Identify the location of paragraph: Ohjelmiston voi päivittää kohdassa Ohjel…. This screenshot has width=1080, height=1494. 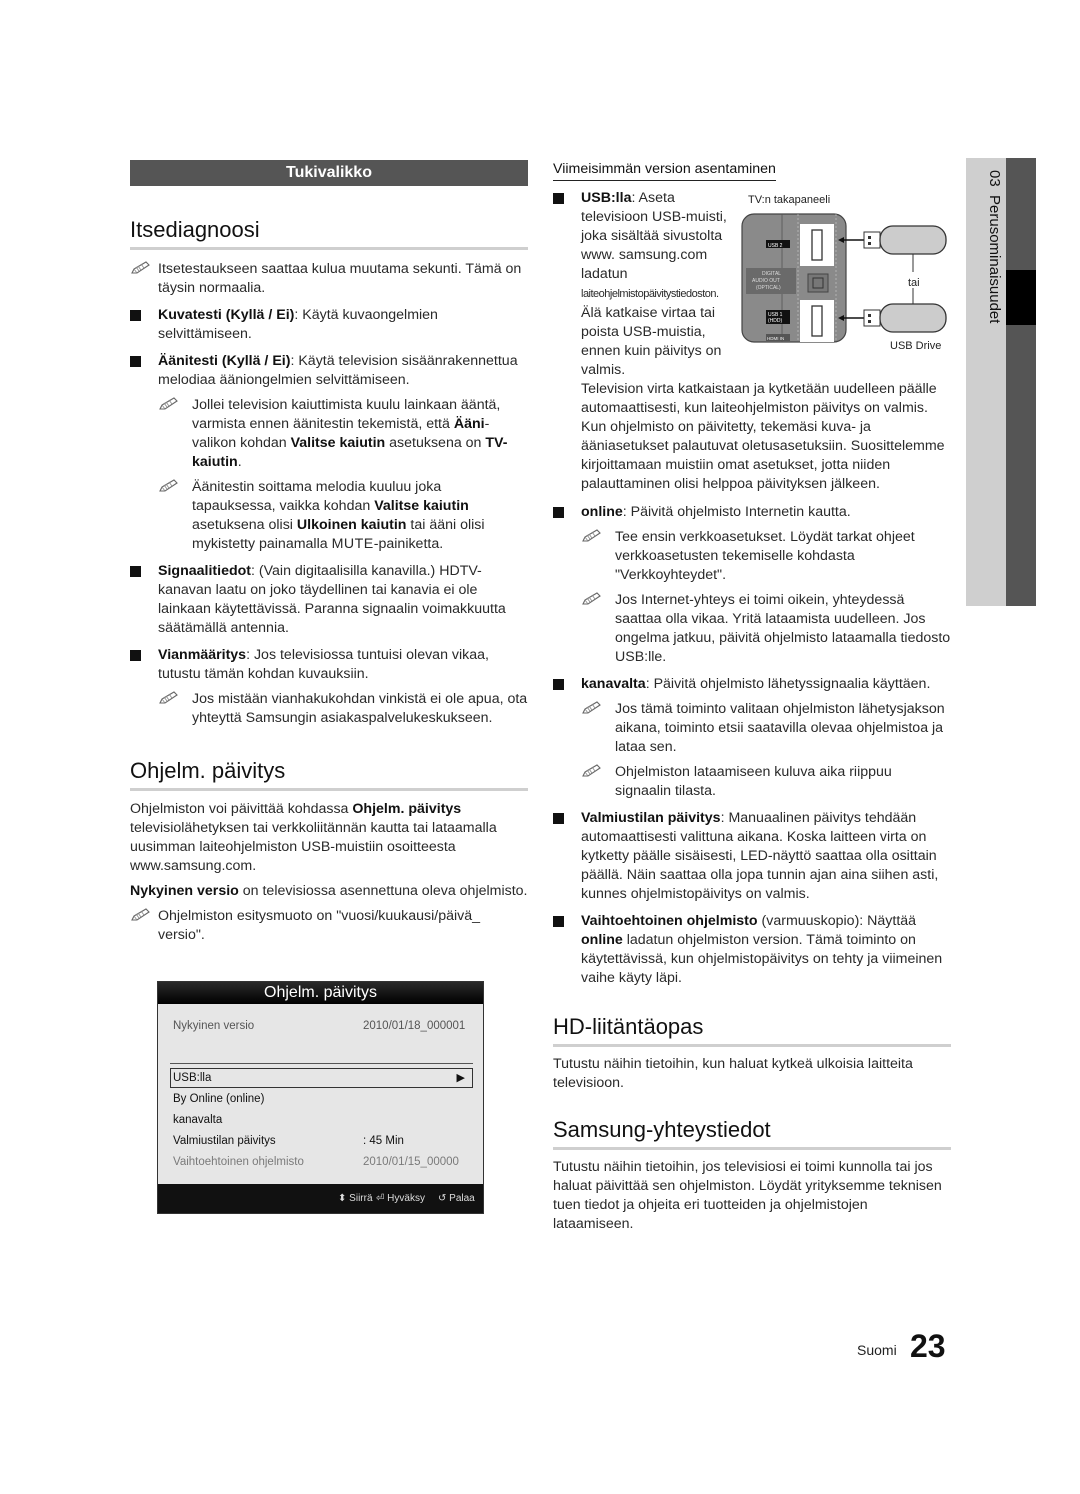
(313, 837).